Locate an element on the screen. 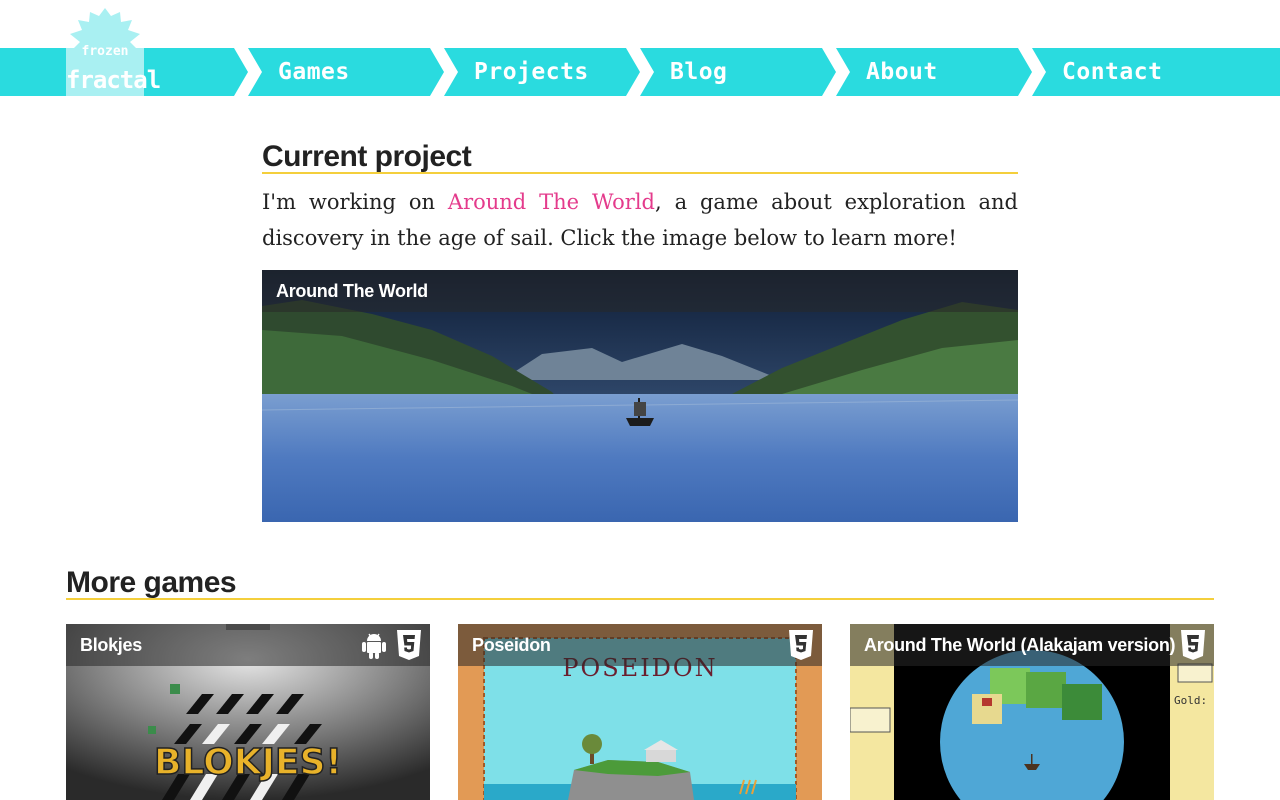 The height and width of the screenshot is (800, 1280). game-card-blokjes: BLOKJES! Blokjes is located at coordinates (248, 712).